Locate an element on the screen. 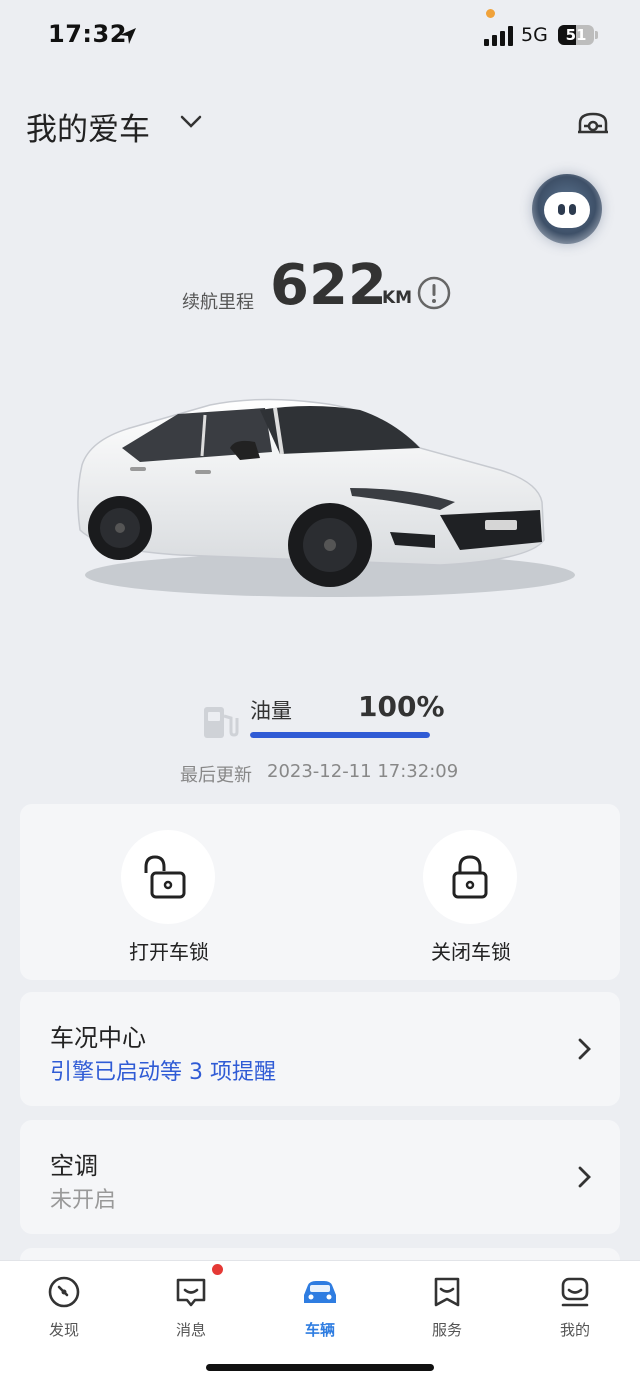 The width and height of the screenshot is (640, 1386). assistant-face is located at coordinates (567, 210).